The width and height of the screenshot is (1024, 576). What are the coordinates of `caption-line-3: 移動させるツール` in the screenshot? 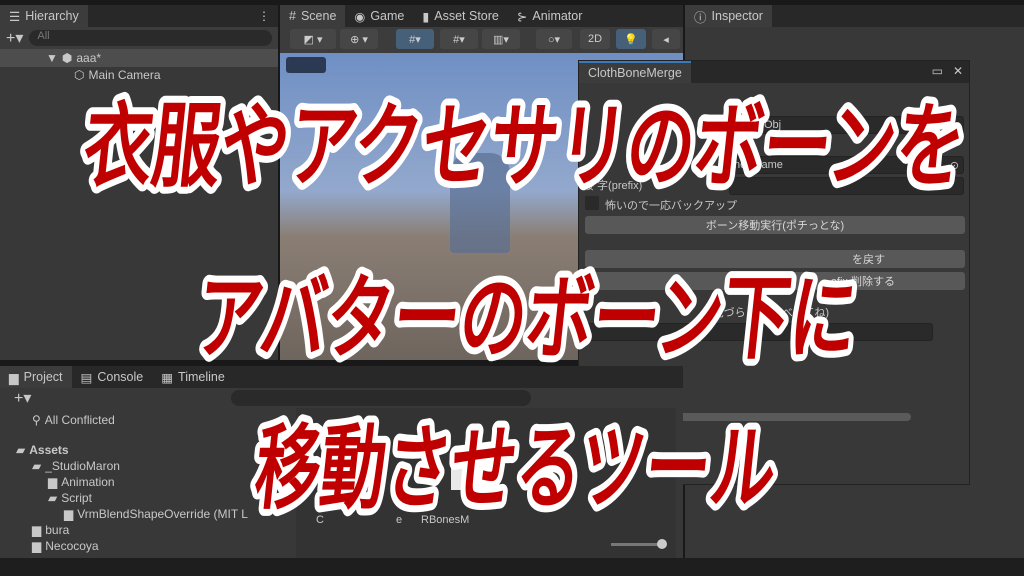 It's located at (515, 468).